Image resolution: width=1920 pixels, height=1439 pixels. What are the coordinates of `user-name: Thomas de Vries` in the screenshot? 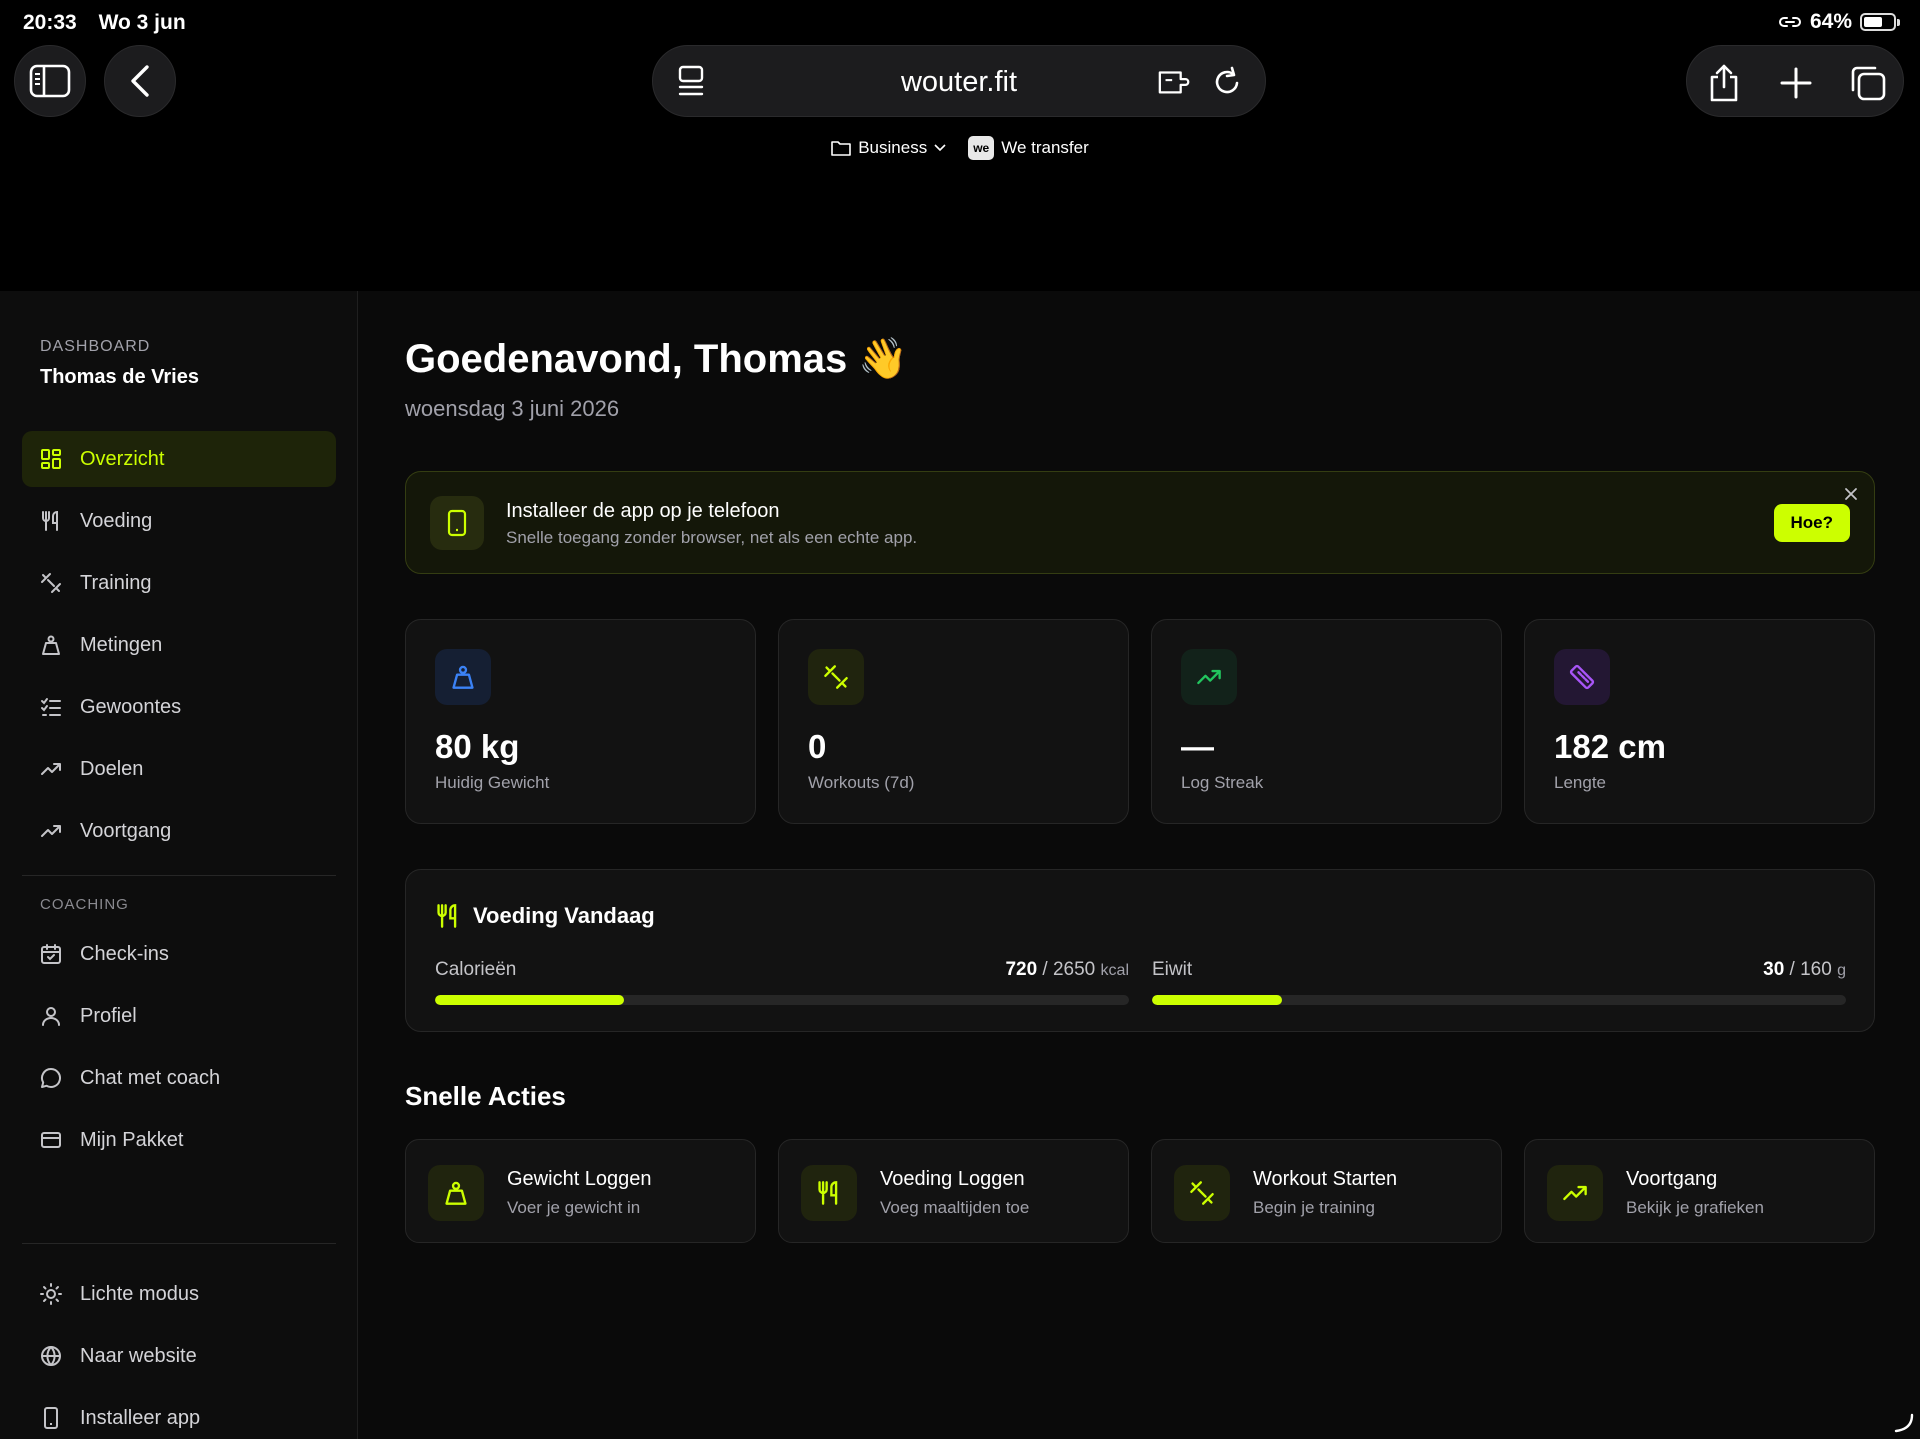 It's located at (119, 377).